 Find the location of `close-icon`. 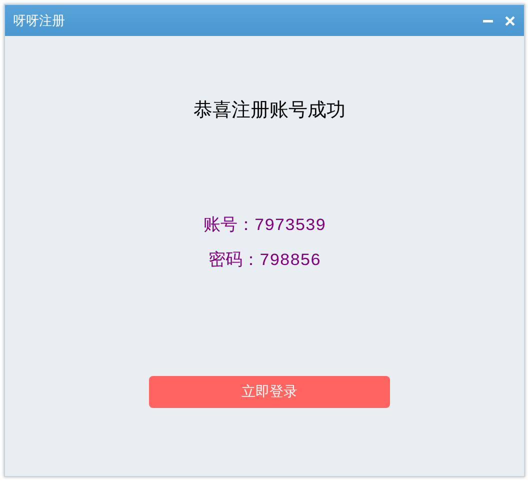

close-icon is located at coordinates (510, 20).